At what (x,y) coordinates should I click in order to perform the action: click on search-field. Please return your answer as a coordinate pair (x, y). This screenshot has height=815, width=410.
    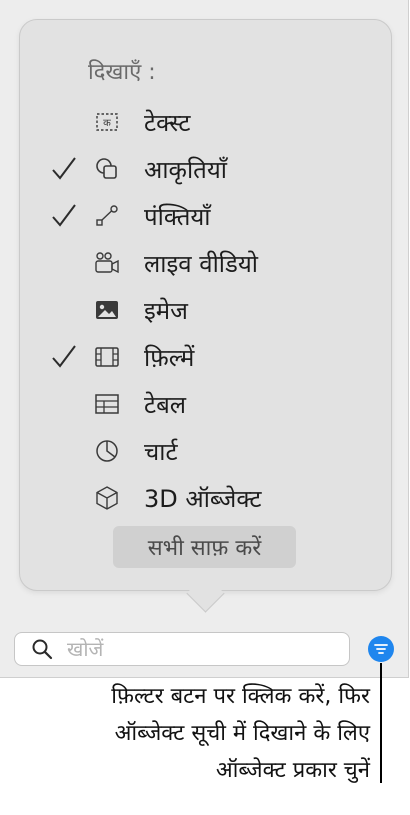
    Looking at the image, I should click on (182, 649).